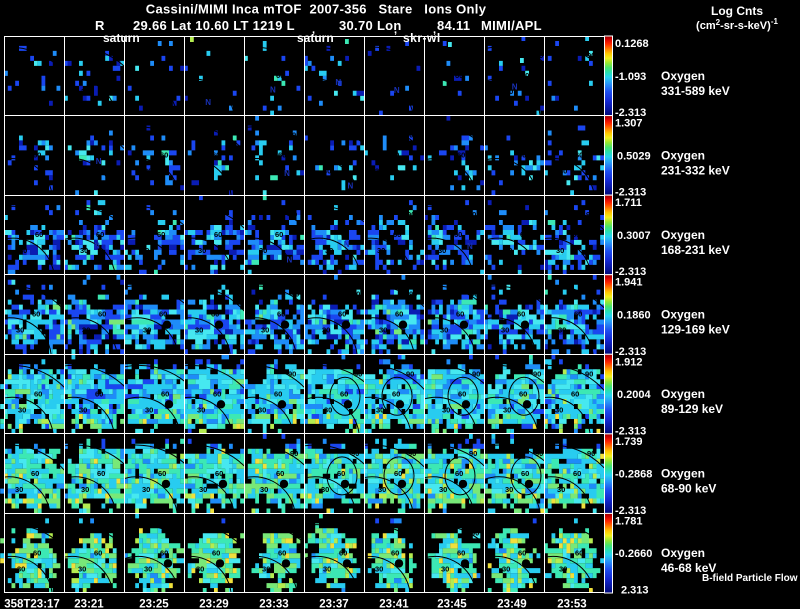 This screenshot has height=609, width=800. I want to click on svg-text: 29.66 Lat 10.60 LT 1219 L, so click(214, 25).